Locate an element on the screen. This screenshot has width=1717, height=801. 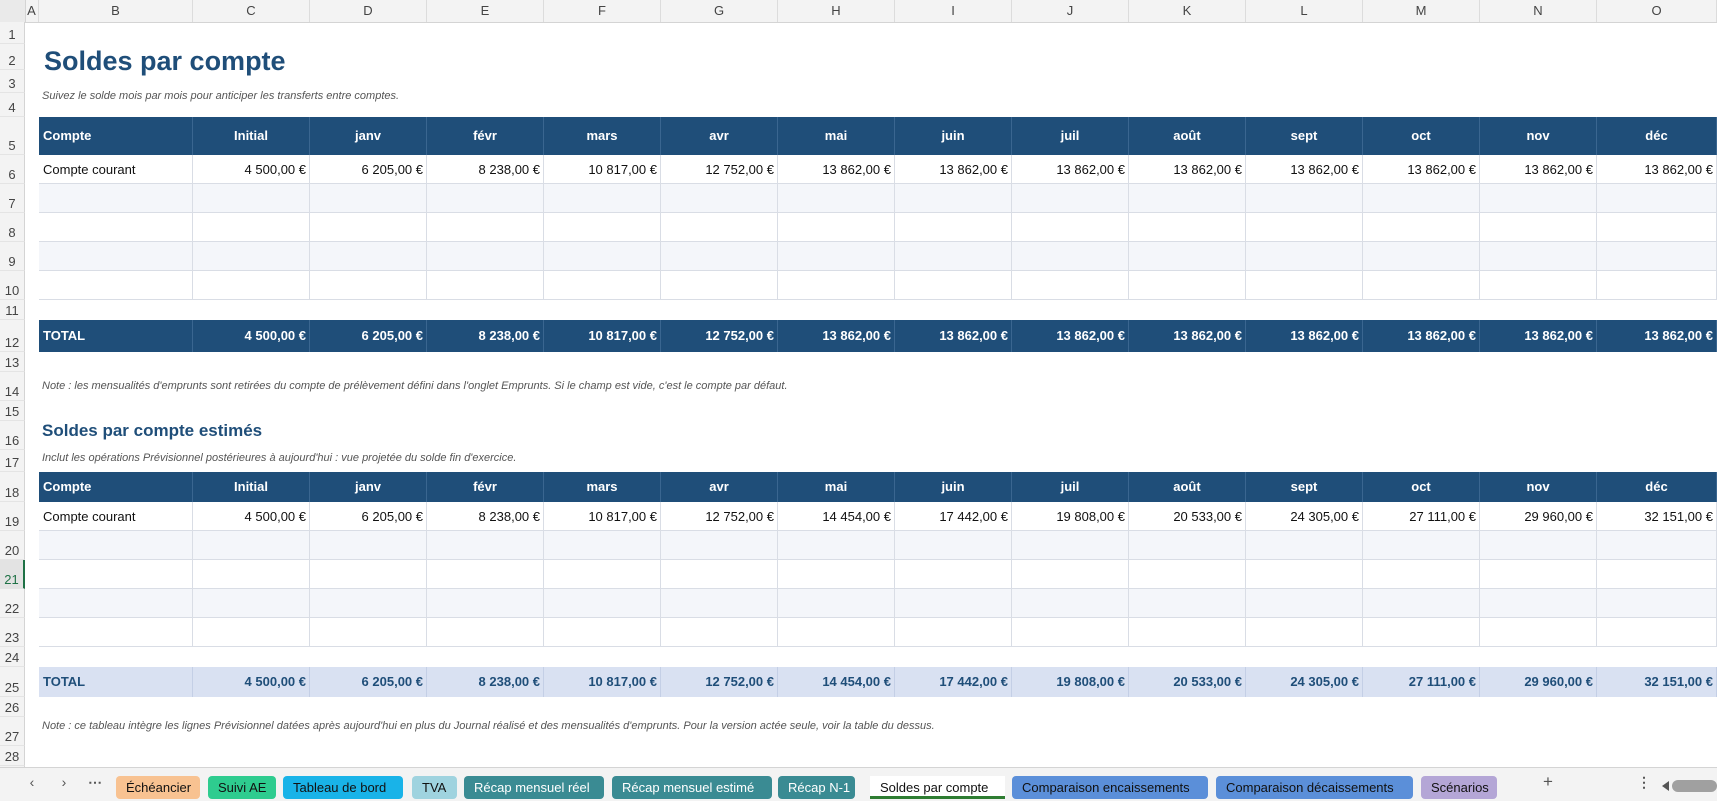
table1-cell: 13 862,00 € is located at coordinates (1538, 169).